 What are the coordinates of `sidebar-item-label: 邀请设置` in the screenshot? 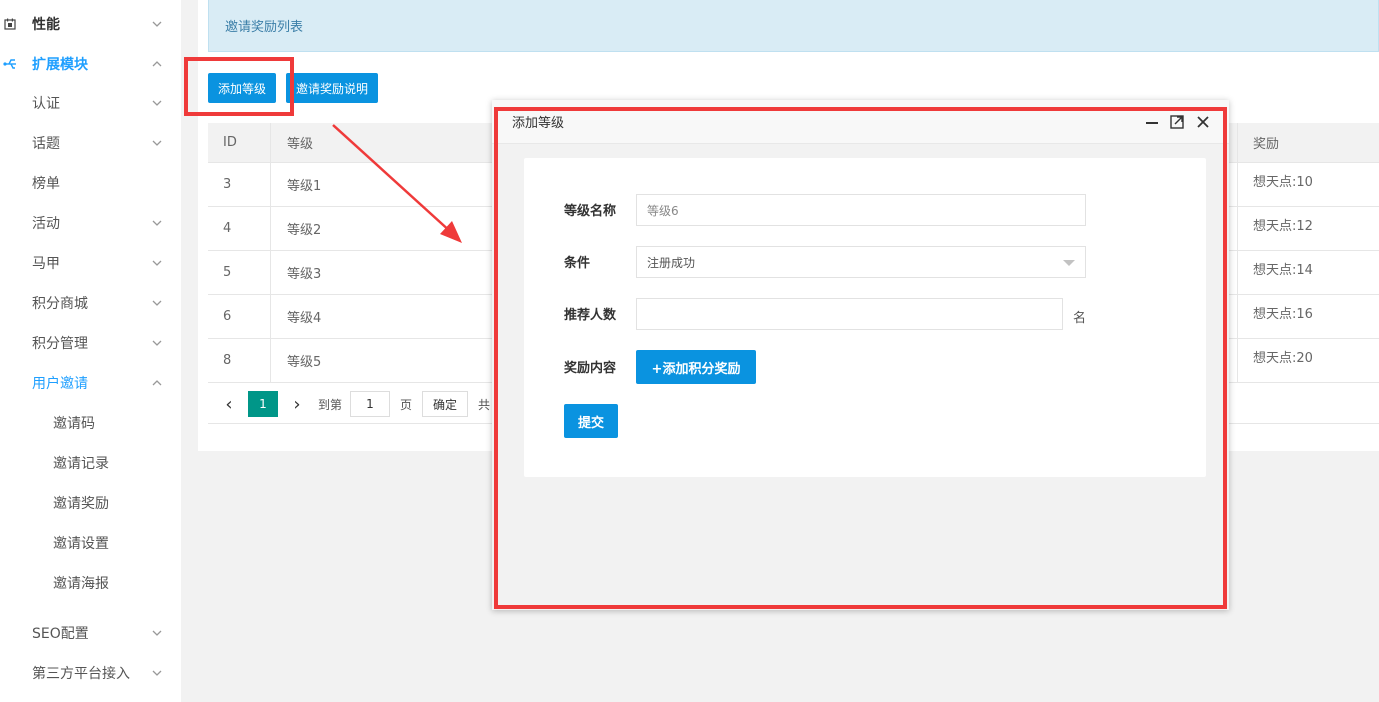 It's located at (81, 544).